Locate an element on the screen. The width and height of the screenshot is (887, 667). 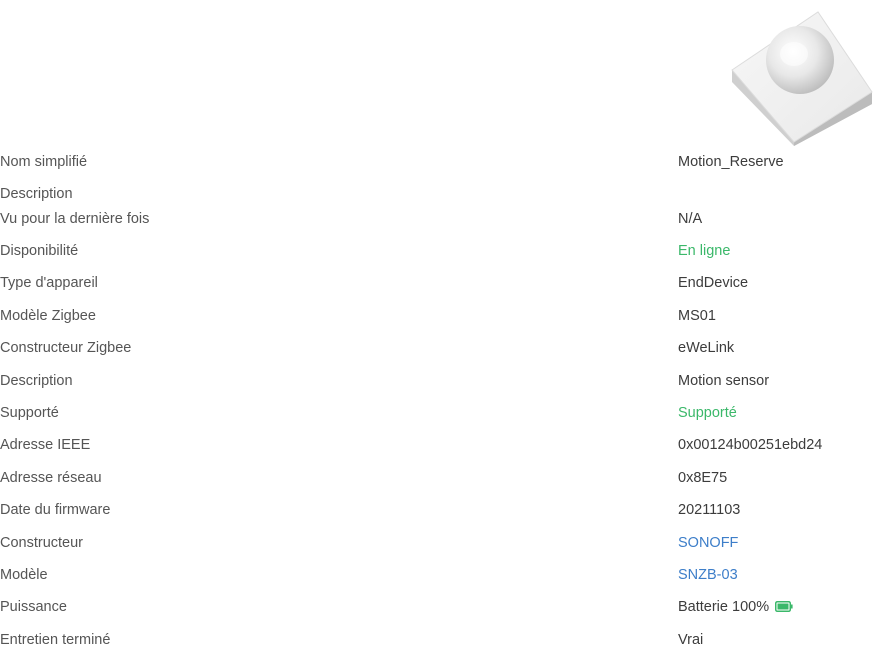
supported-value: Supporté is located at coordinates (707, 413).